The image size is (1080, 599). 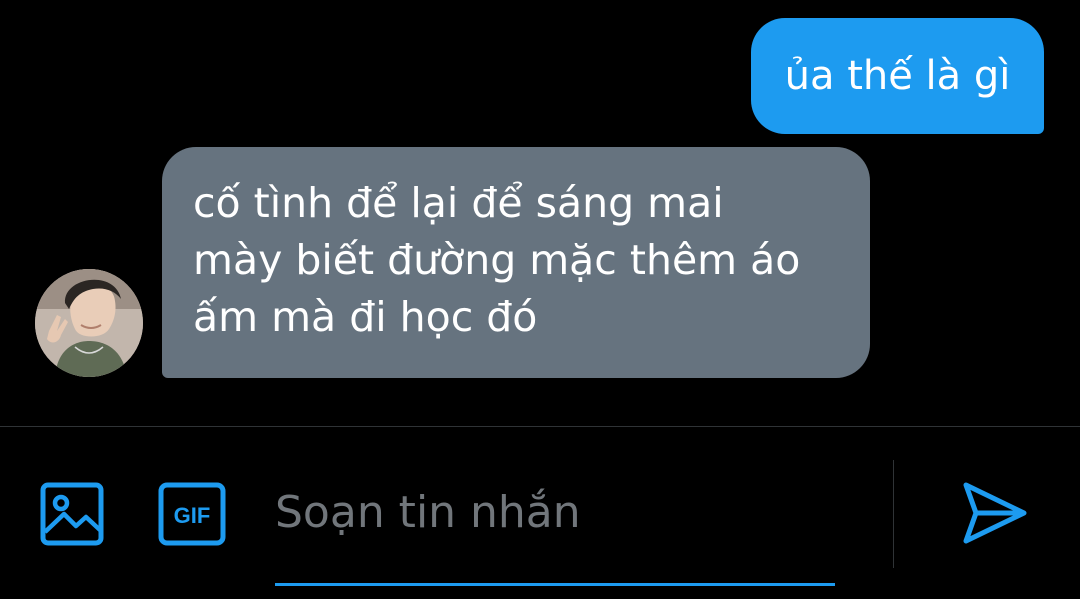 I want to click on sent-message-bubble: ủa thế là gì, so click(x=897, y=76).